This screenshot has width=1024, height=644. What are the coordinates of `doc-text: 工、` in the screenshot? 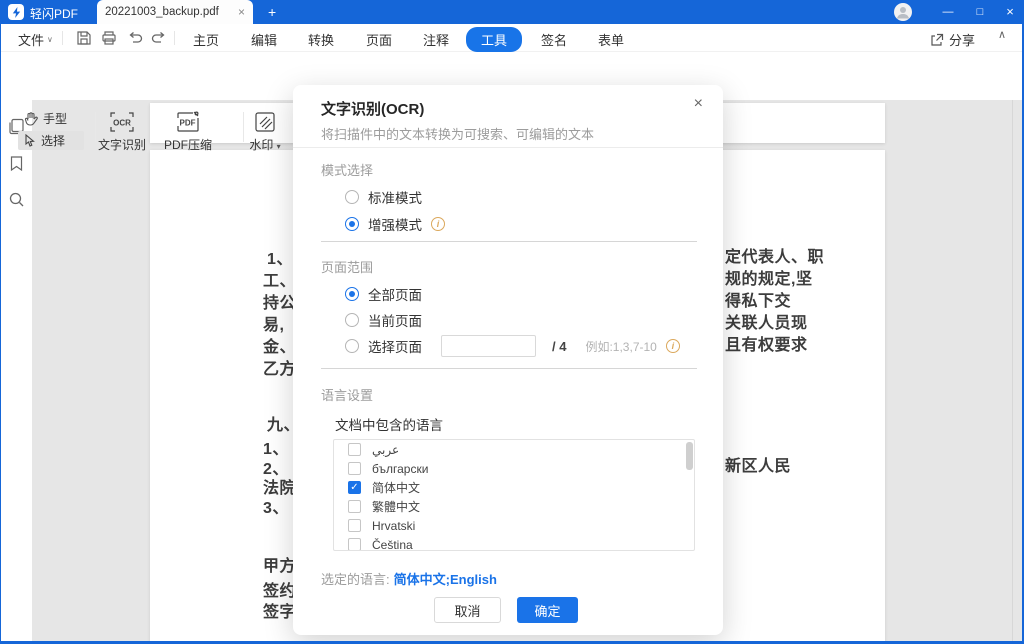 It's located at (280, 281).